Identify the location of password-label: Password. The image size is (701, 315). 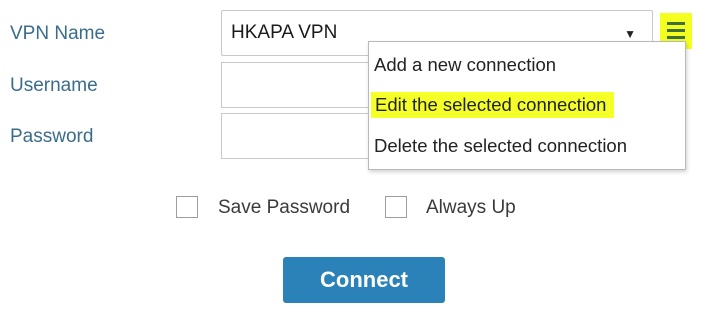
(52, 136).